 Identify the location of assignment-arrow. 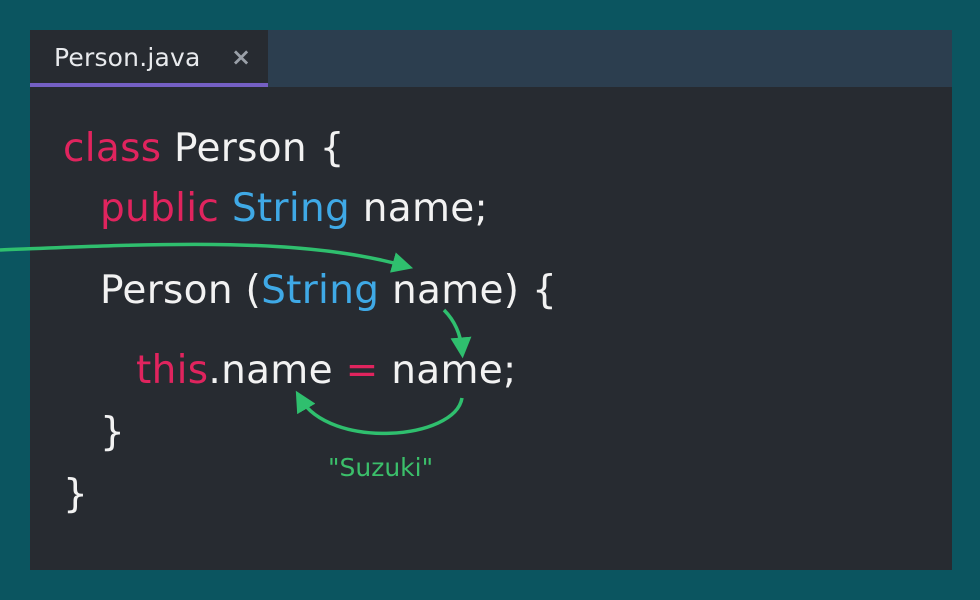
(379, 412).